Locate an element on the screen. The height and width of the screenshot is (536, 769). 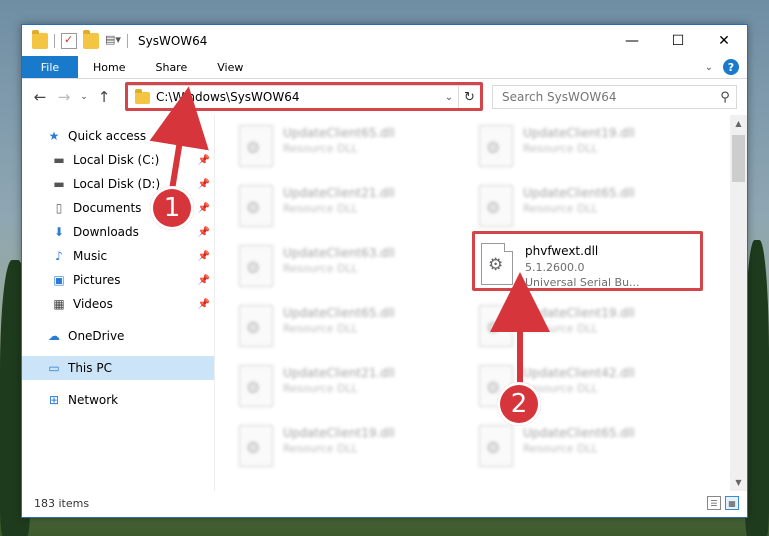
nav-label: Local Disk (C:) is located at coordinates (116, 160).